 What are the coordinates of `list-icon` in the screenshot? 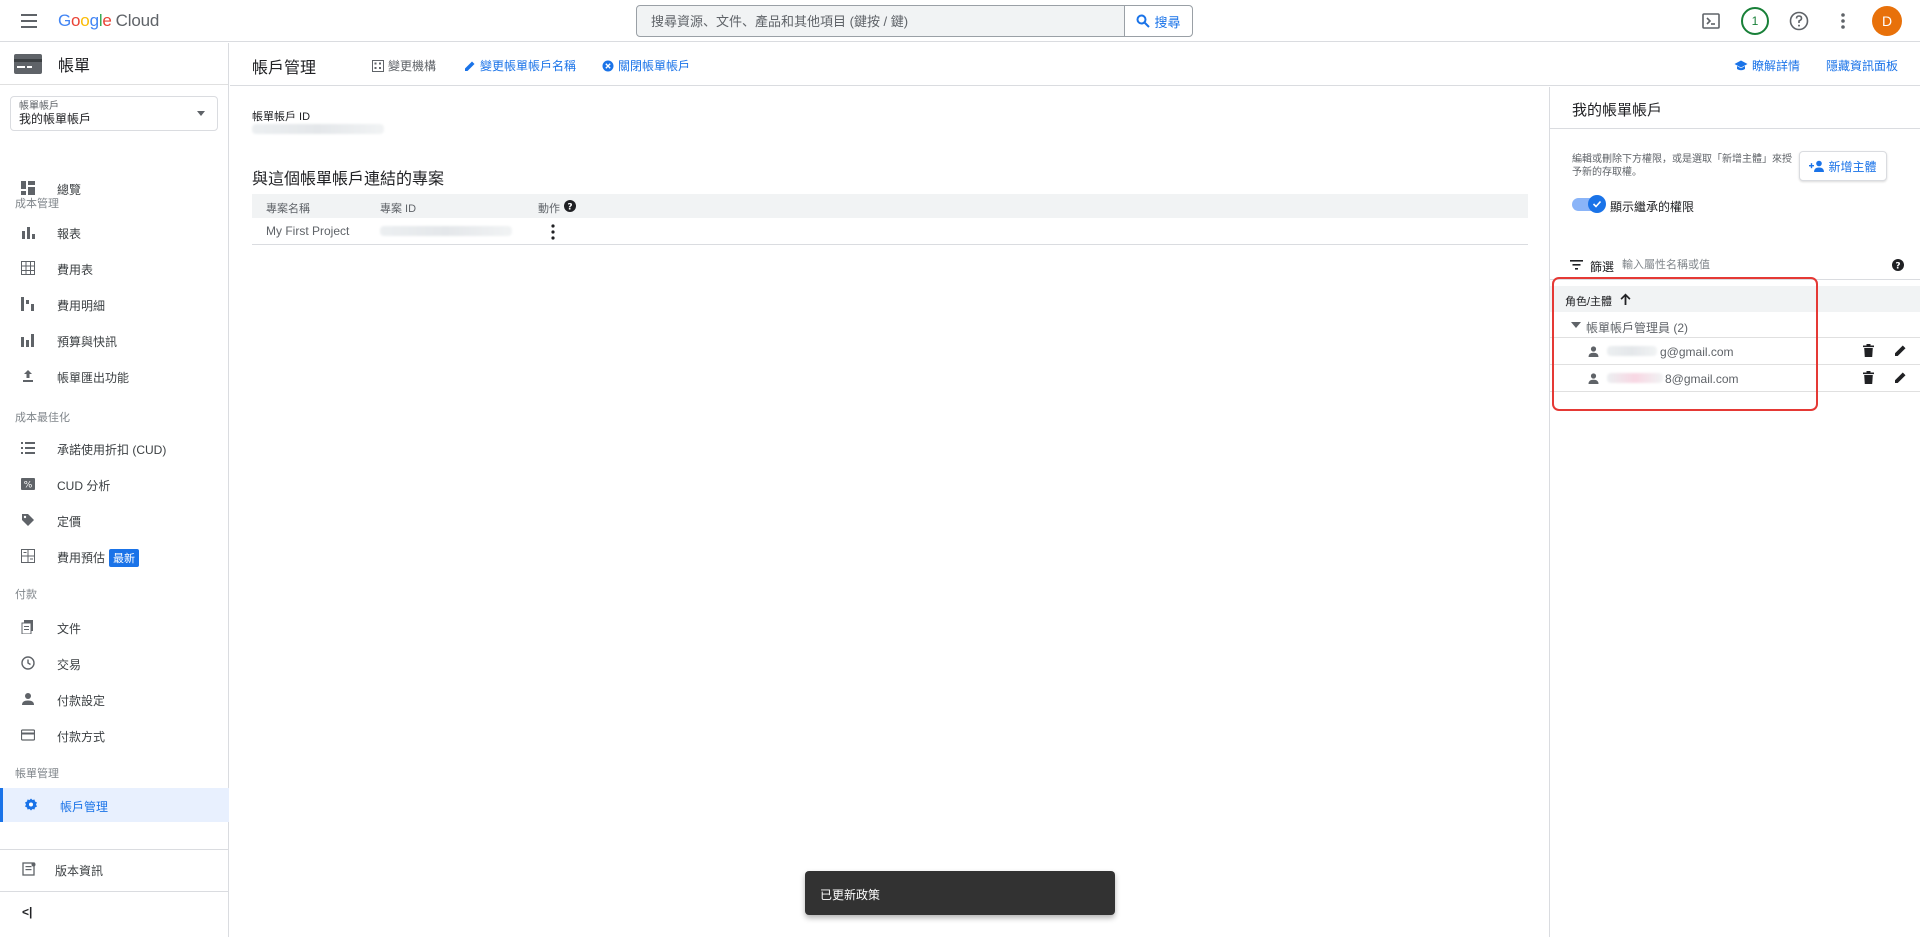 It's located at (28, 448).